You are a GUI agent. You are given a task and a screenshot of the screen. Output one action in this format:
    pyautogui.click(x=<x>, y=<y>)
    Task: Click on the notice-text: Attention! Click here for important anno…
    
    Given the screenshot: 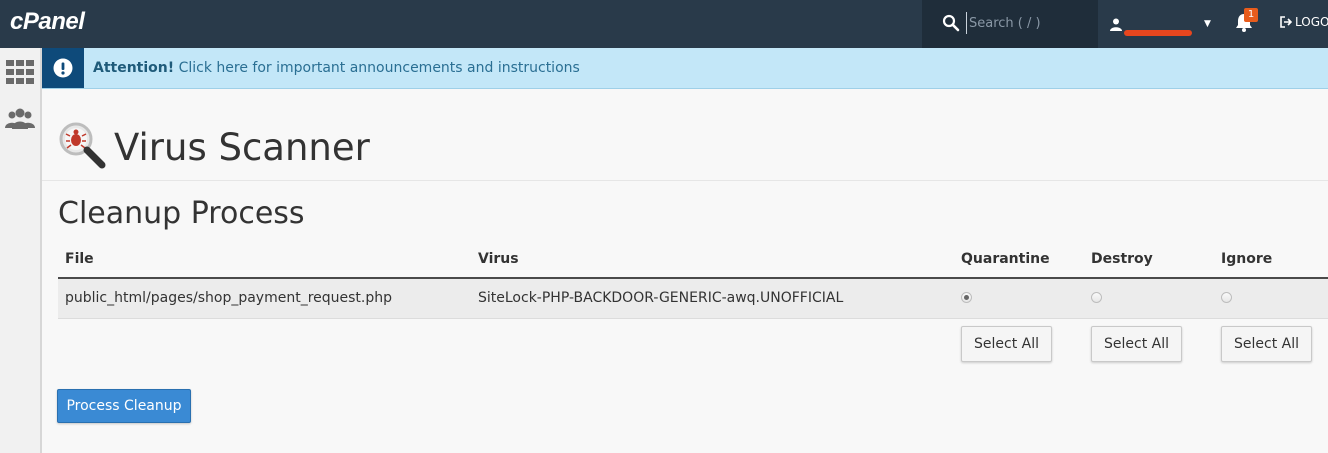 What is the action you would take?
    pyautogui.click(x=336, y=68)
    